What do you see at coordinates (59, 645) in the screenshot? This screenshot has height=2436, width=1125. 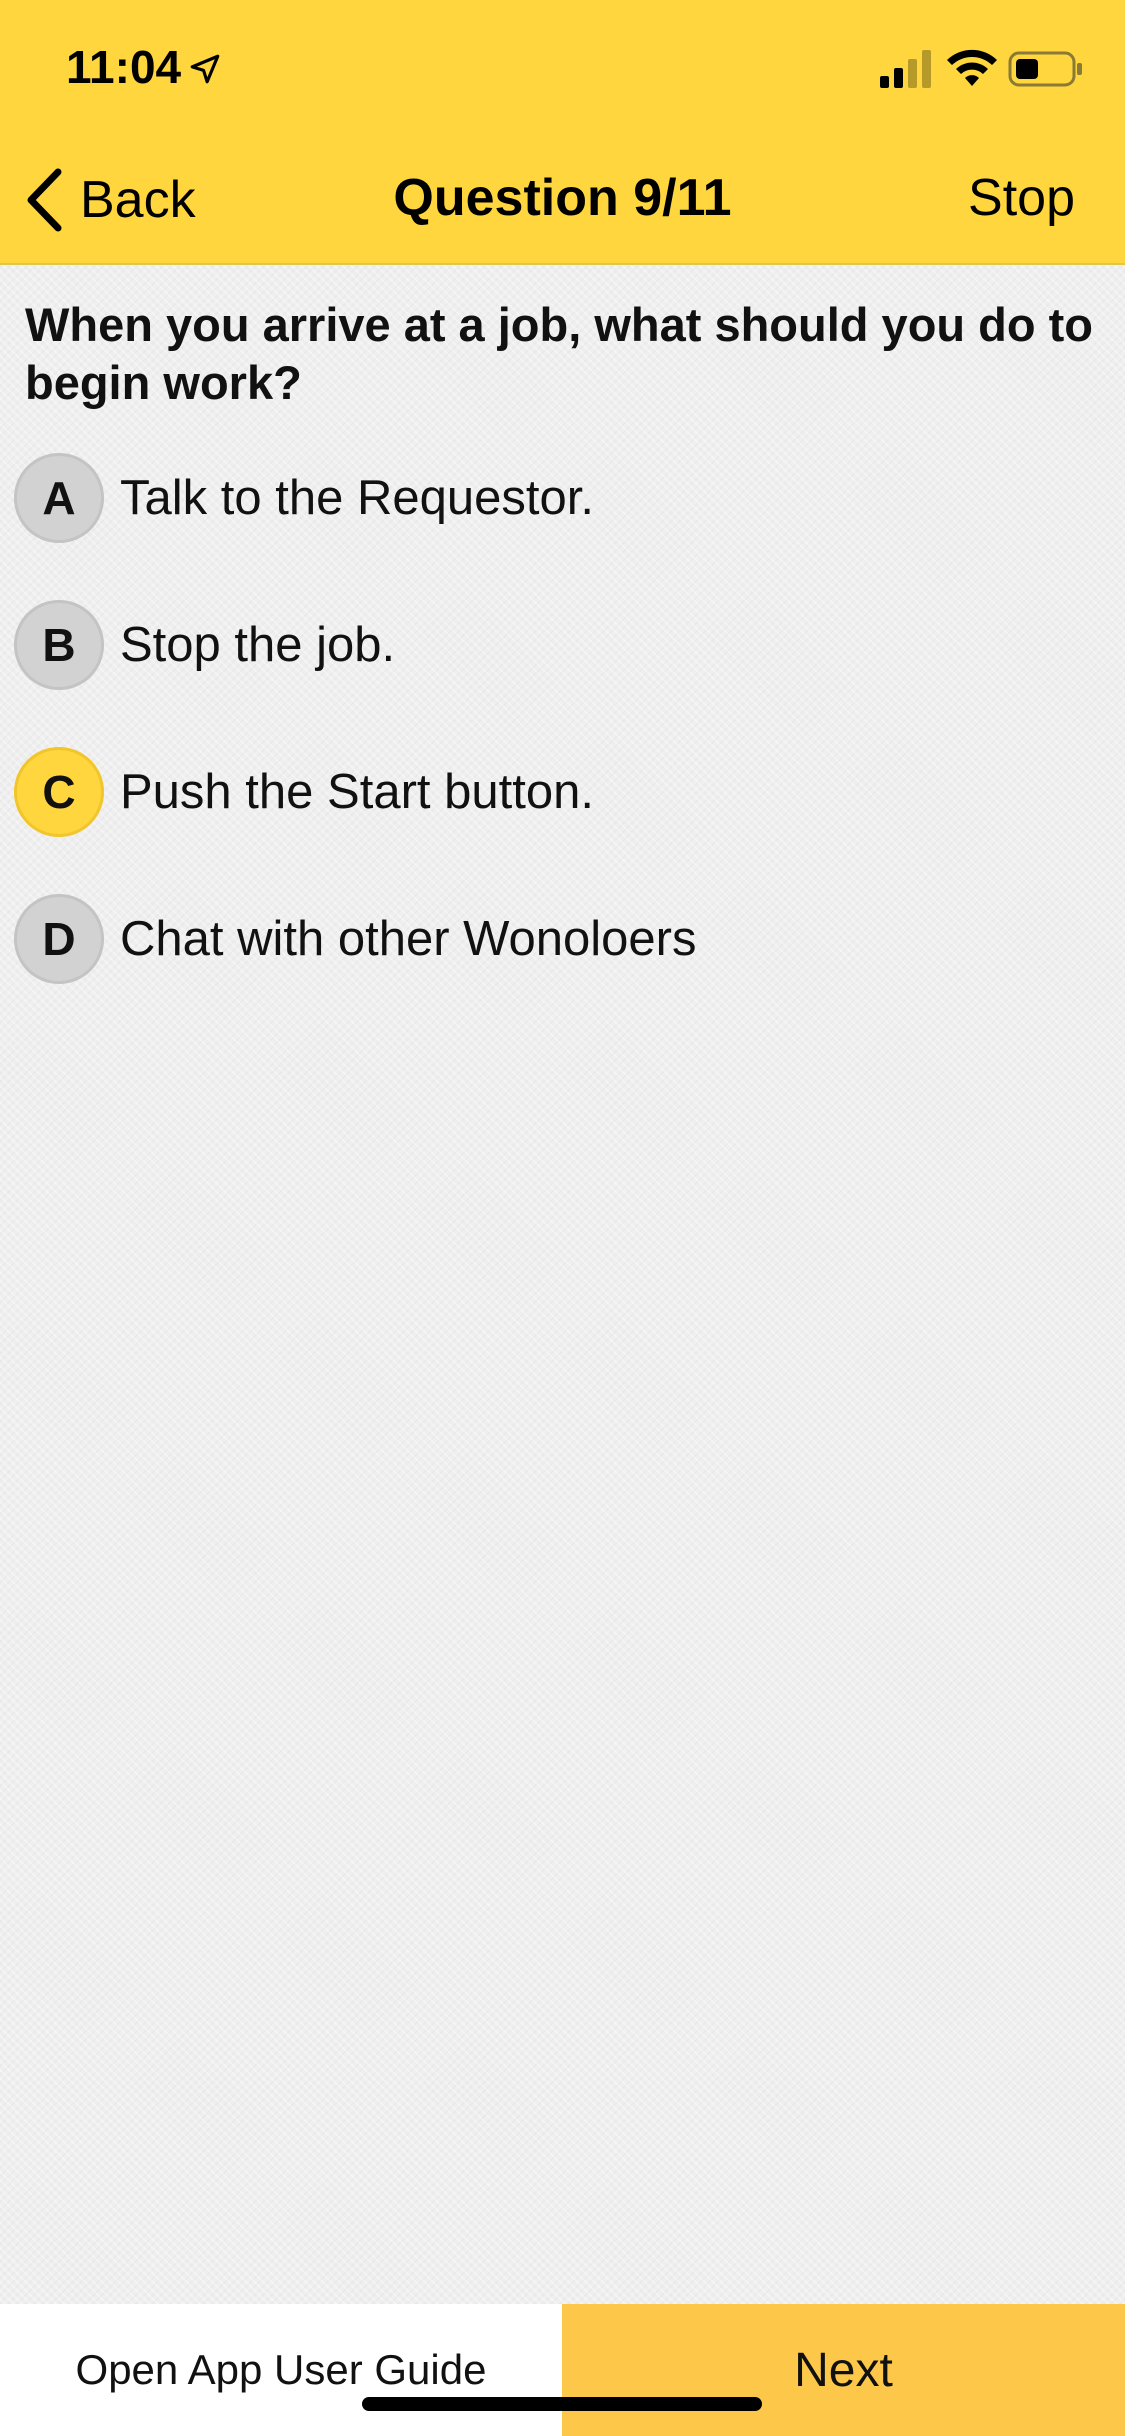 I see `option-letter: B` at bounding box center [59, 645].